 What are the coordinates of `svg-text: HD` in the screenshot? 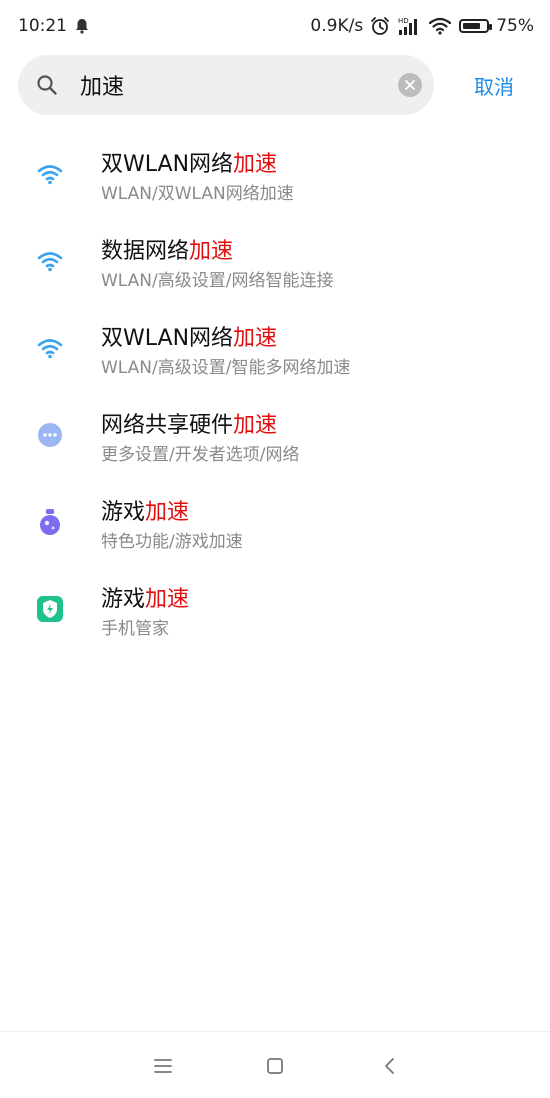 It's located at (403, 21).